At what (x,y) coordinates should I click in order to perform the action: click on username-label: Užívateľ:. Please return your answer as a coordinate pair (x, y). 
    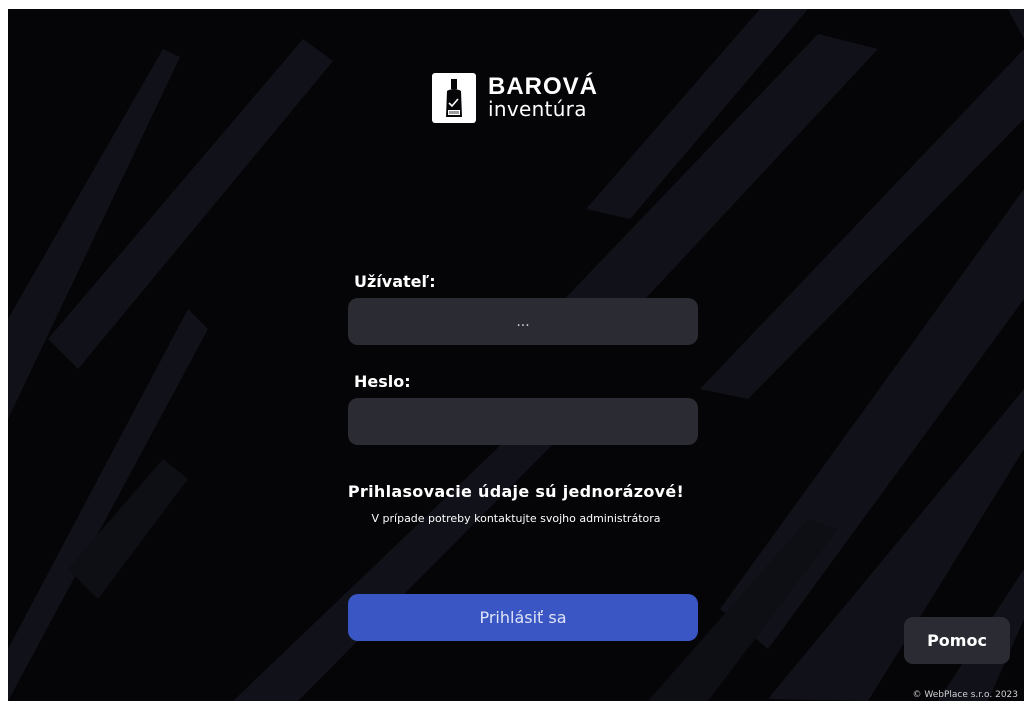
    Looking at the image, I should click on (395, 281).